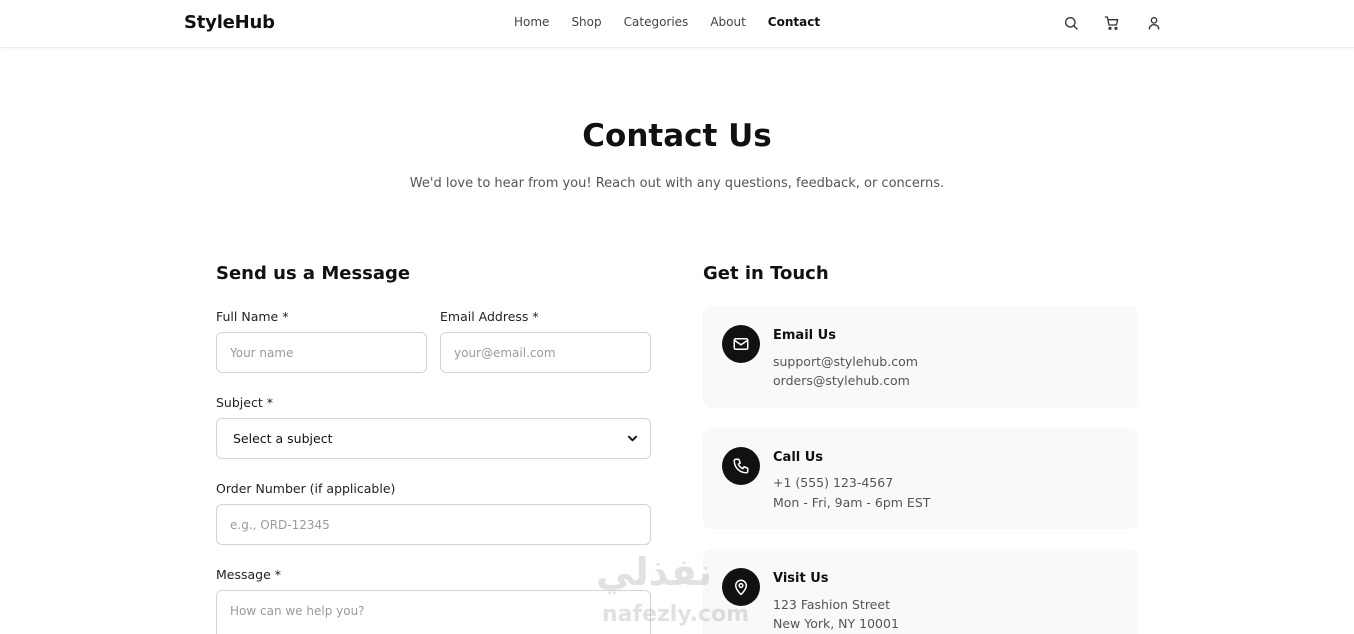 The image size is (1354, 634). What do you see at coordinates (252, 316) in the screenshot?
I see `full-name-label: Full Name *` at bounding box center [252, 316].